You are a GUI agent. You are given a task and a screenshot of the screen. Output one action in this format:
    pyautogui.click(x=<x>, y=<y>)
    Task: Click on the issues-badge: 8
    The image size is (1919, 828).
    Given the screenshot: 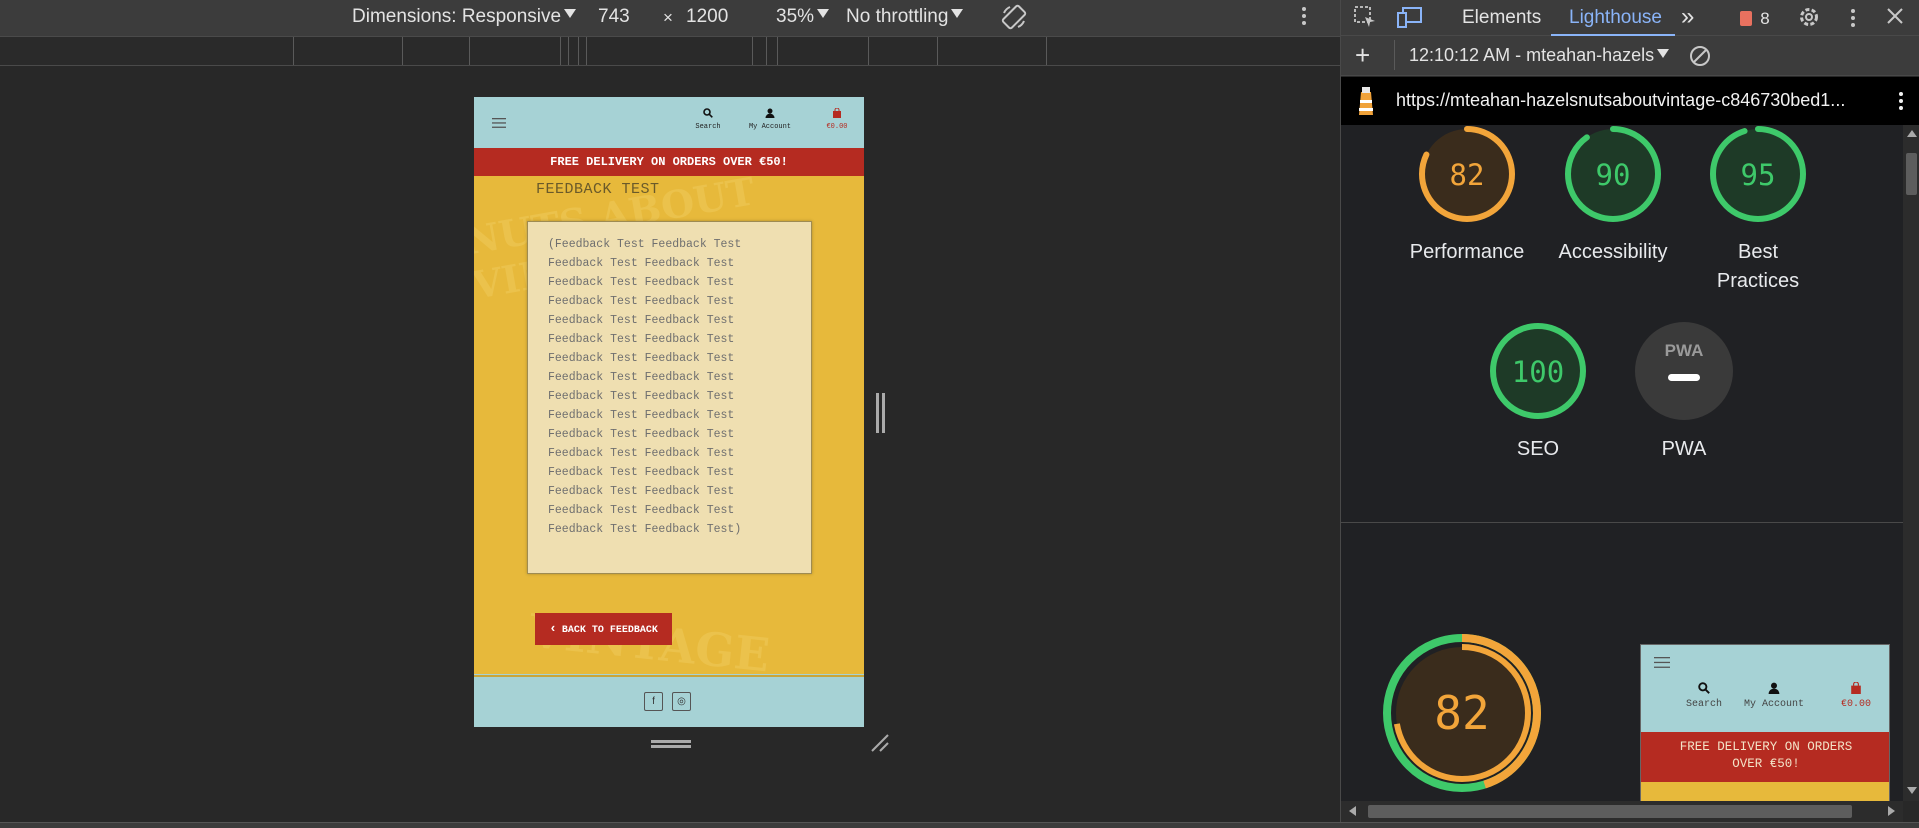 What is the action you would take?
    pyautogui.click(x=1755, y=19)
    